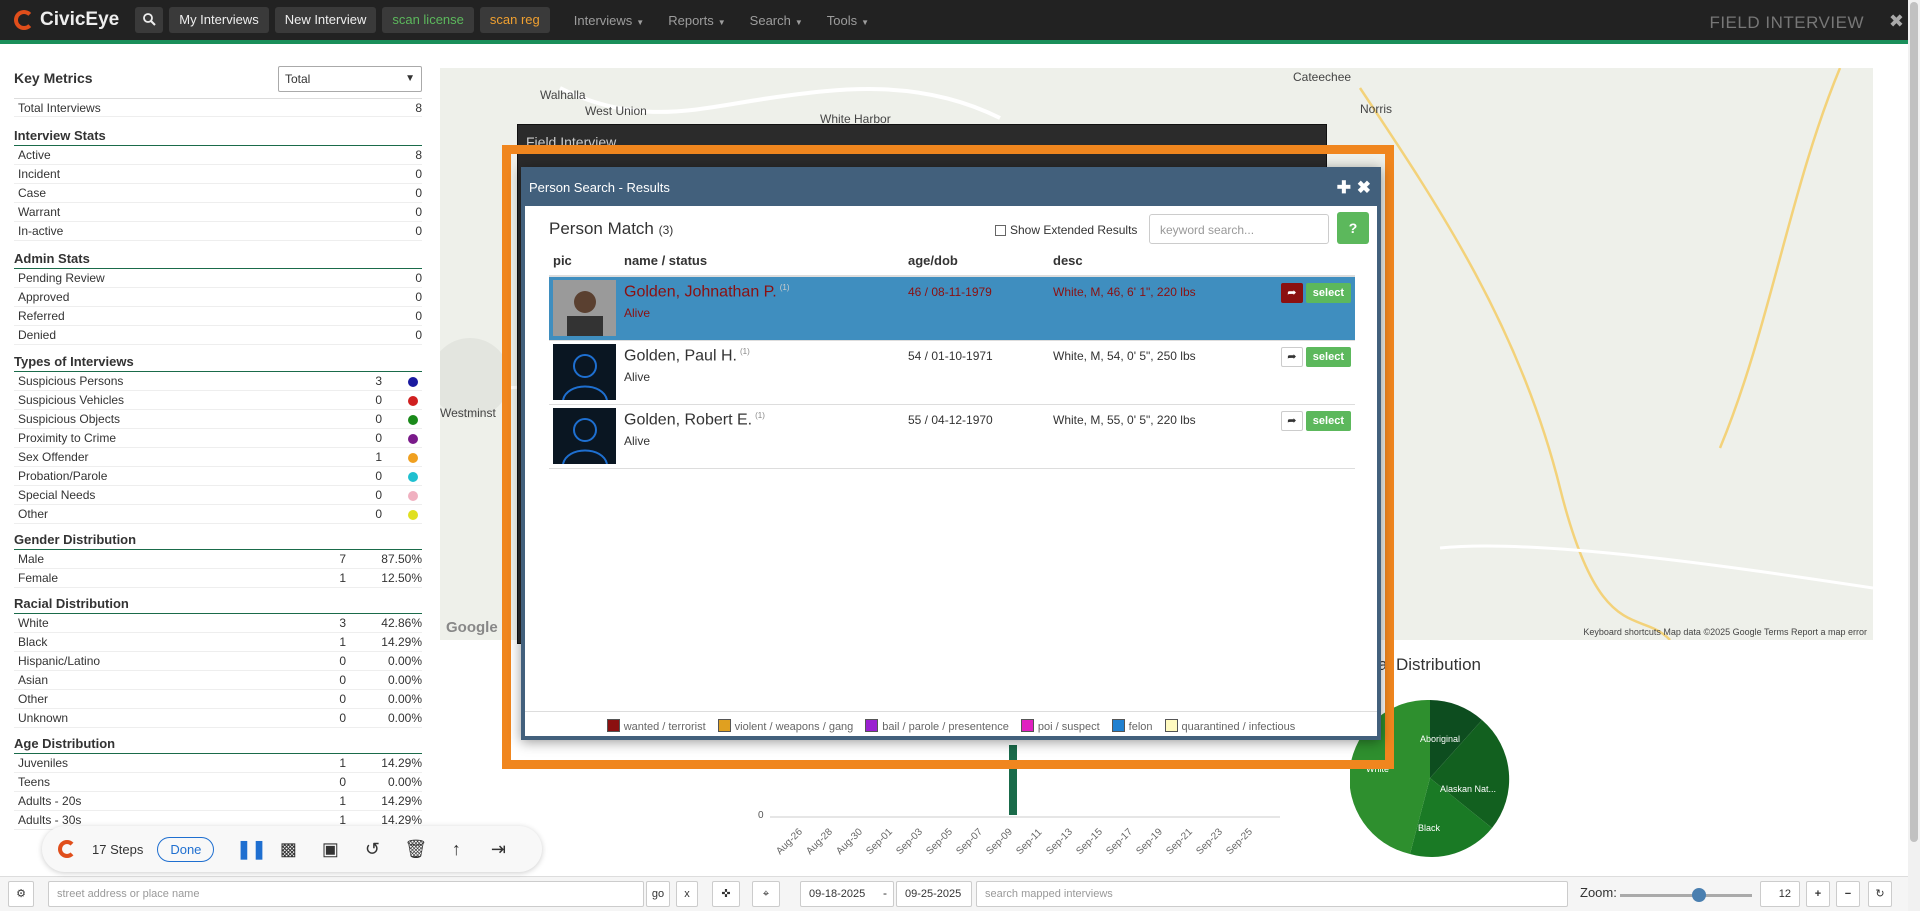  Describe the element at coordinates (1027, 725) in the screenshot. I see `legend-swatch` at that location.